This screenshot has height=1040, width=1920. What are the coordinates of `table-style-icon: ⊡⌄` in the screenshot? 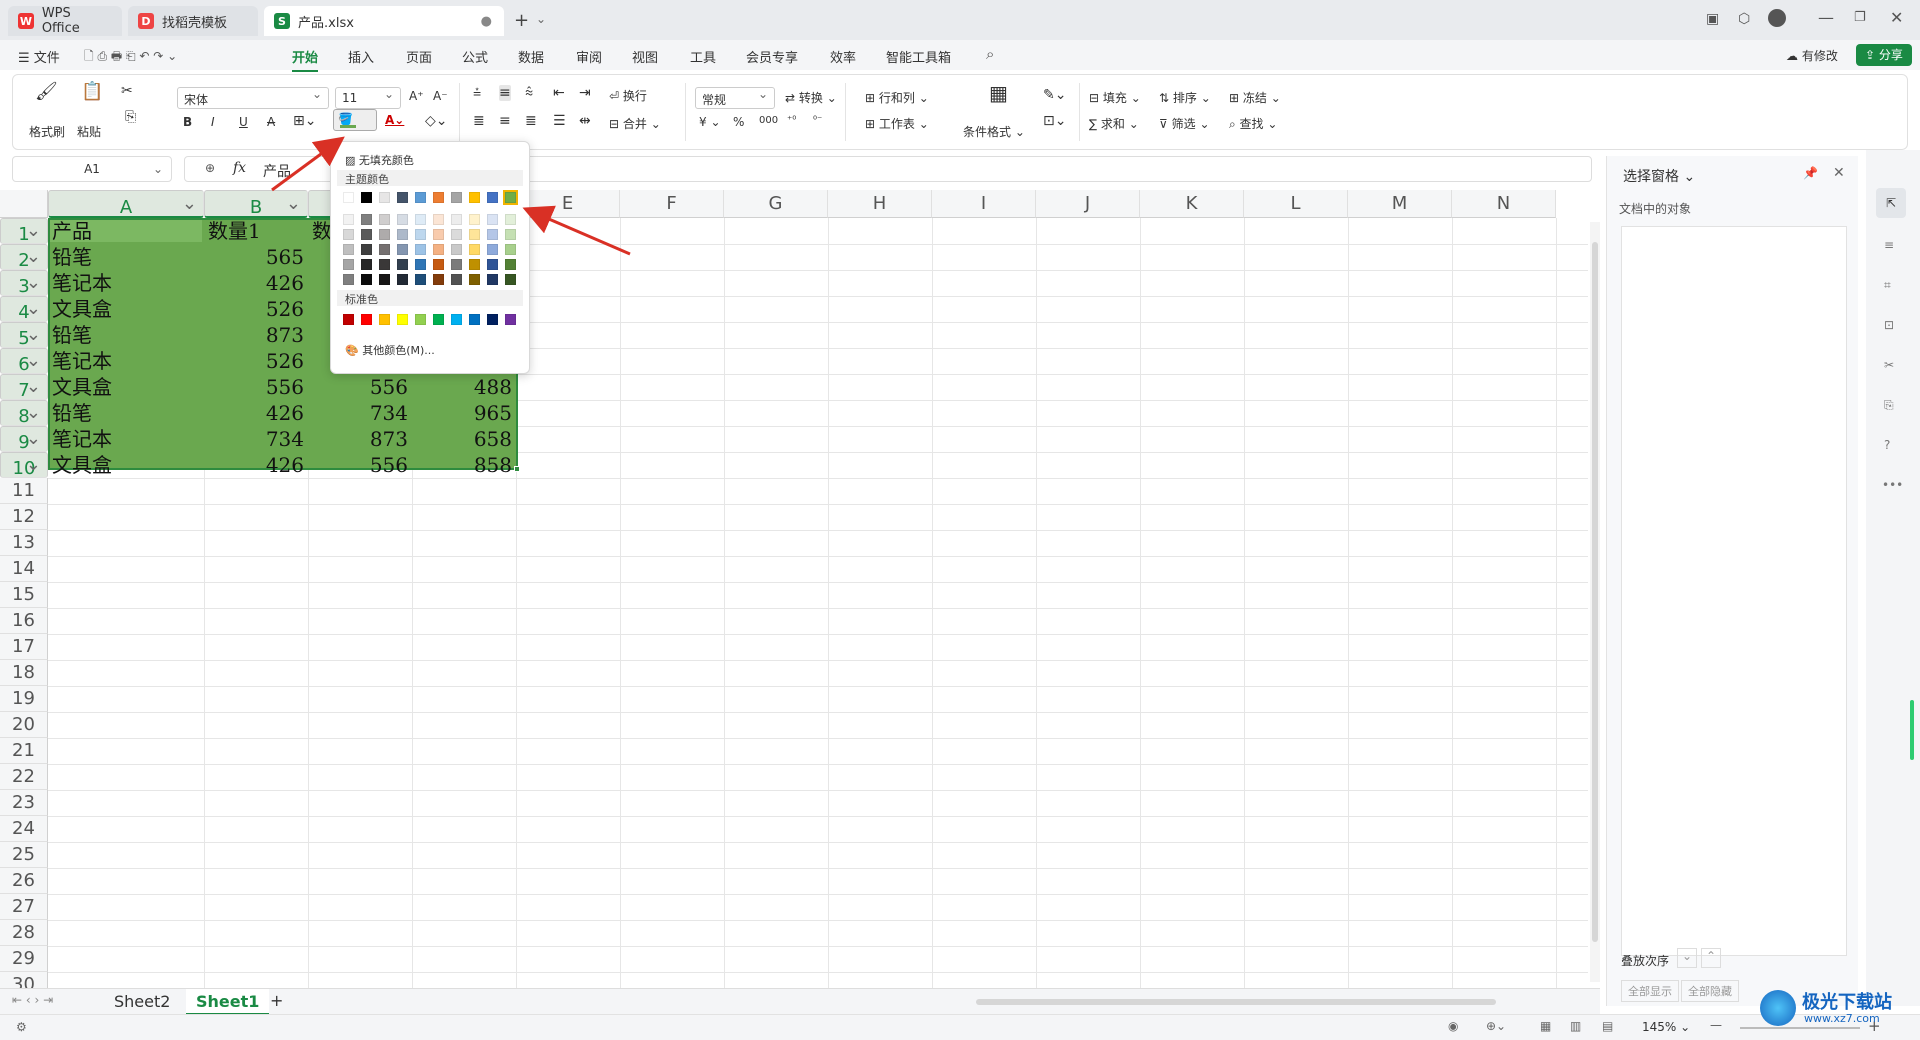 It's located at (1054, 121).